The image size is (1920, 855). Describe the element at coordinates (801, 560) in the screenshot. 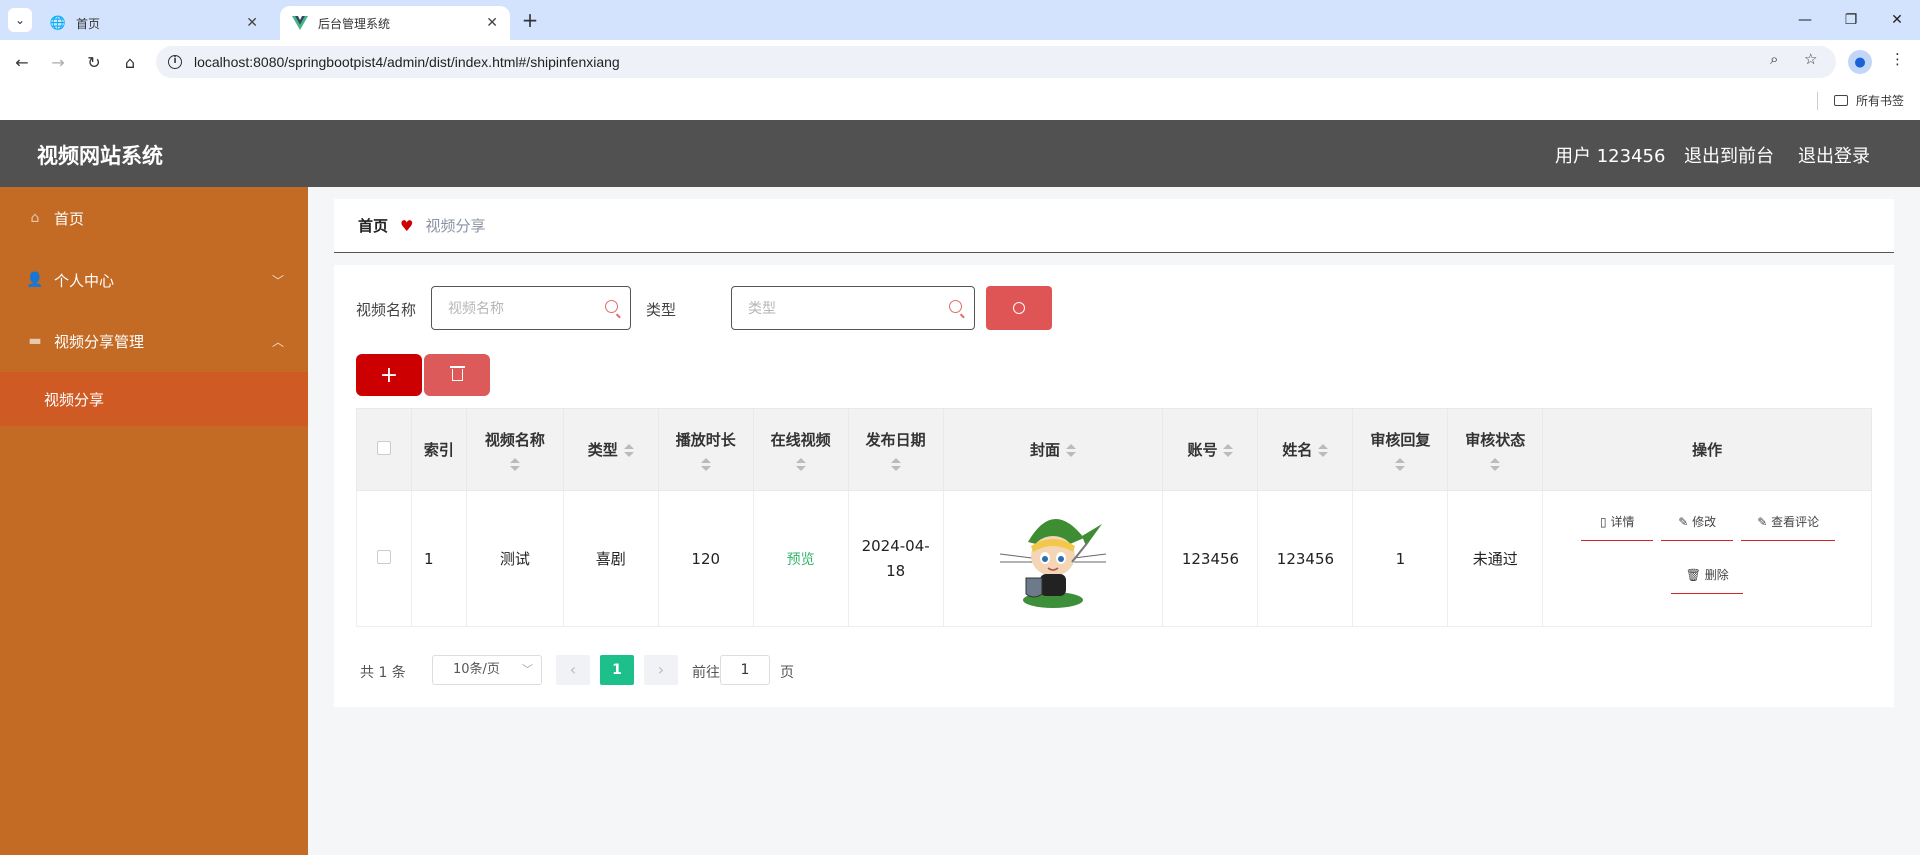

I see `preview-link: 预览` at that location.